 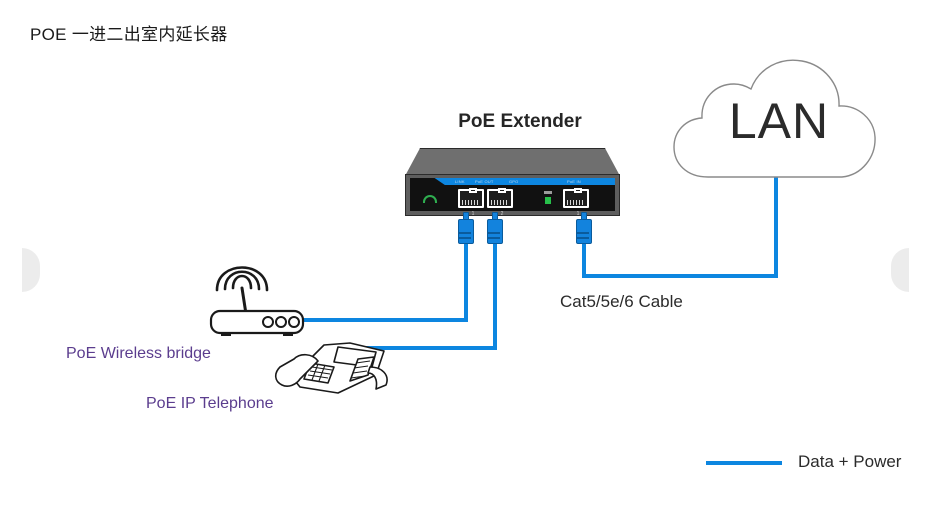 What do you see at coordinates (334, 368) in the screenshot?
I see `ip-telephone-icon` at bounding box center [334, 368].